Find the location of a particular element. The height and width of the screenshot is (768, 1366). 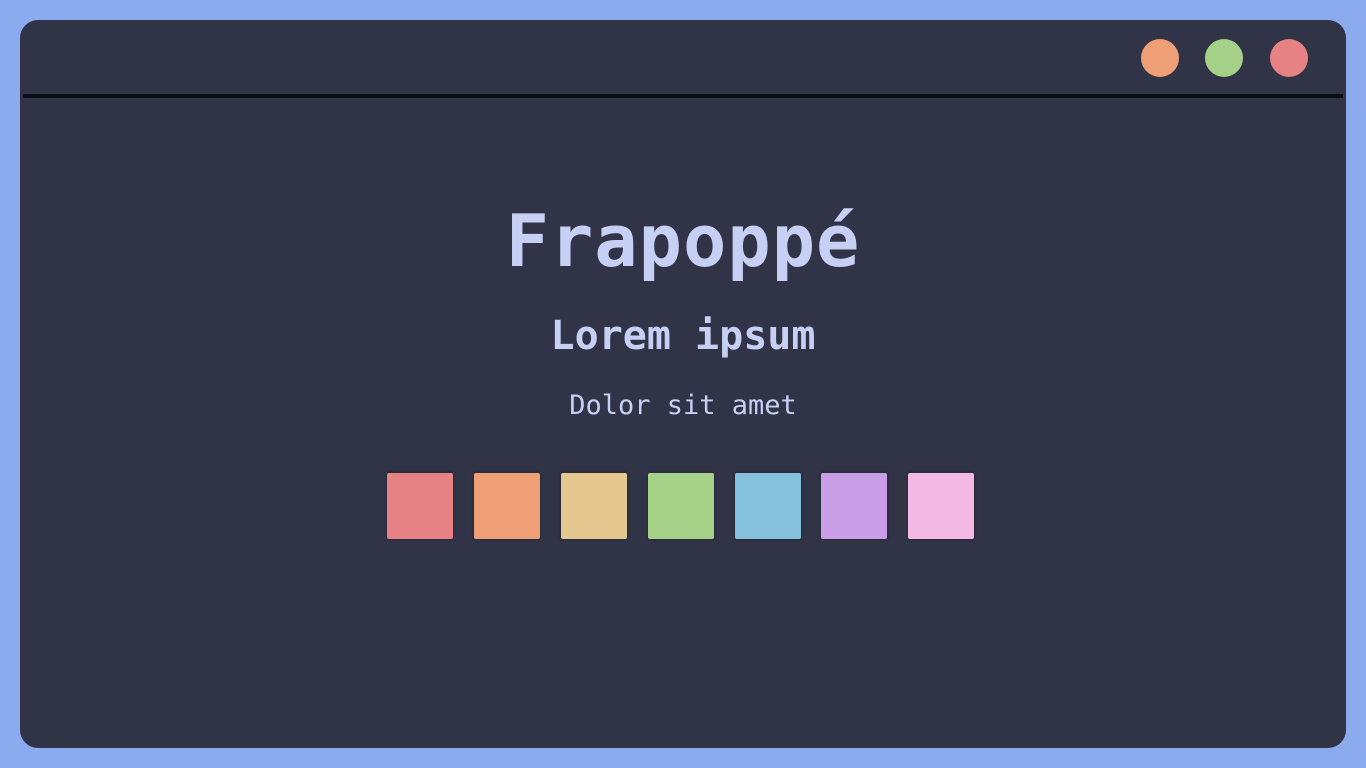

swatch-sapphire is located at coordinates (768, 506).